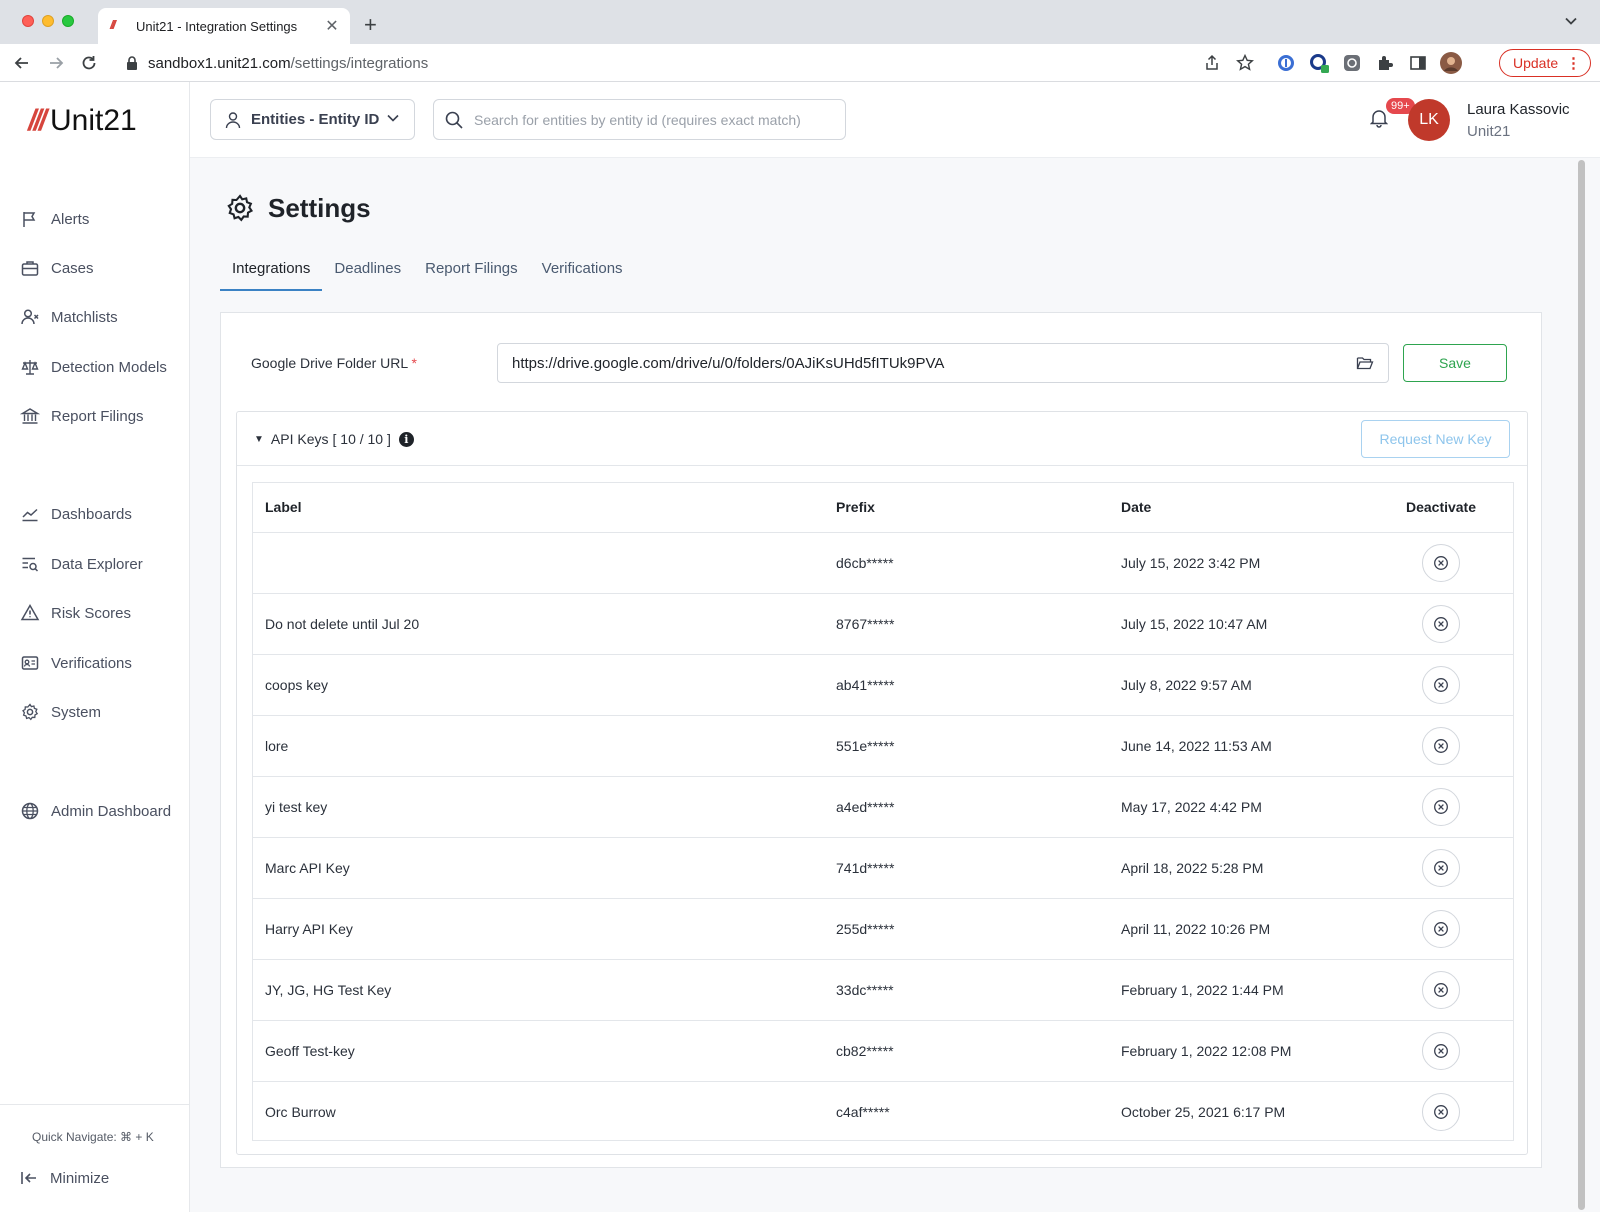  I want to click on sidebar-footer: Quick Navigate: ⌘ + K Minimize, so click(95, 1158).